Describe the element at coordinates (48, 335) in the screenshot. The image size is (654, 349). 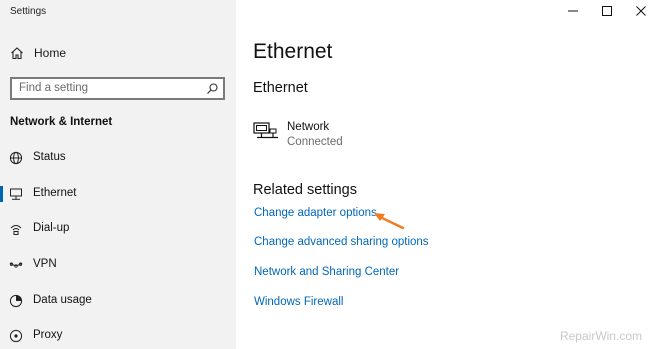
I see `sidebar-item-label: Proxy` at that location.